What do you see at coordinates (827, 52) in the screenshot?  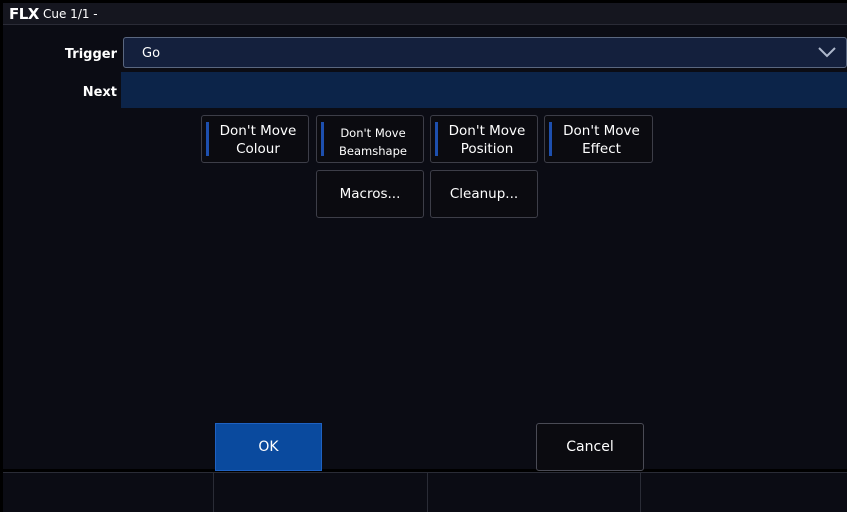 I see `chevron-down-icon` at bounding box center [827, 52].